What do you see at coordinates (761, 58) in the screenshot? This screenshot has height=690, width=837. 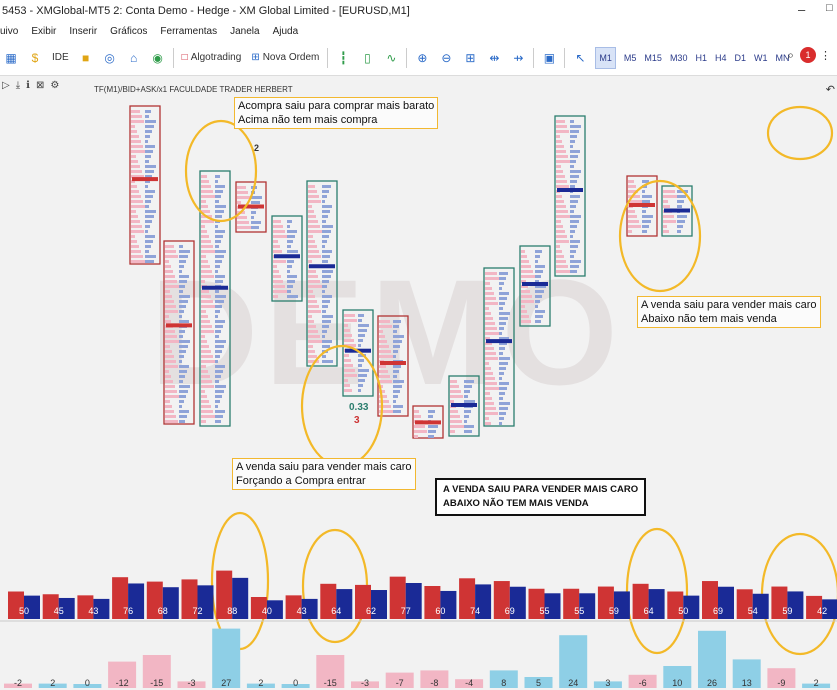 I see `timeframe-w1: W1` at bounding box center [761, 58].